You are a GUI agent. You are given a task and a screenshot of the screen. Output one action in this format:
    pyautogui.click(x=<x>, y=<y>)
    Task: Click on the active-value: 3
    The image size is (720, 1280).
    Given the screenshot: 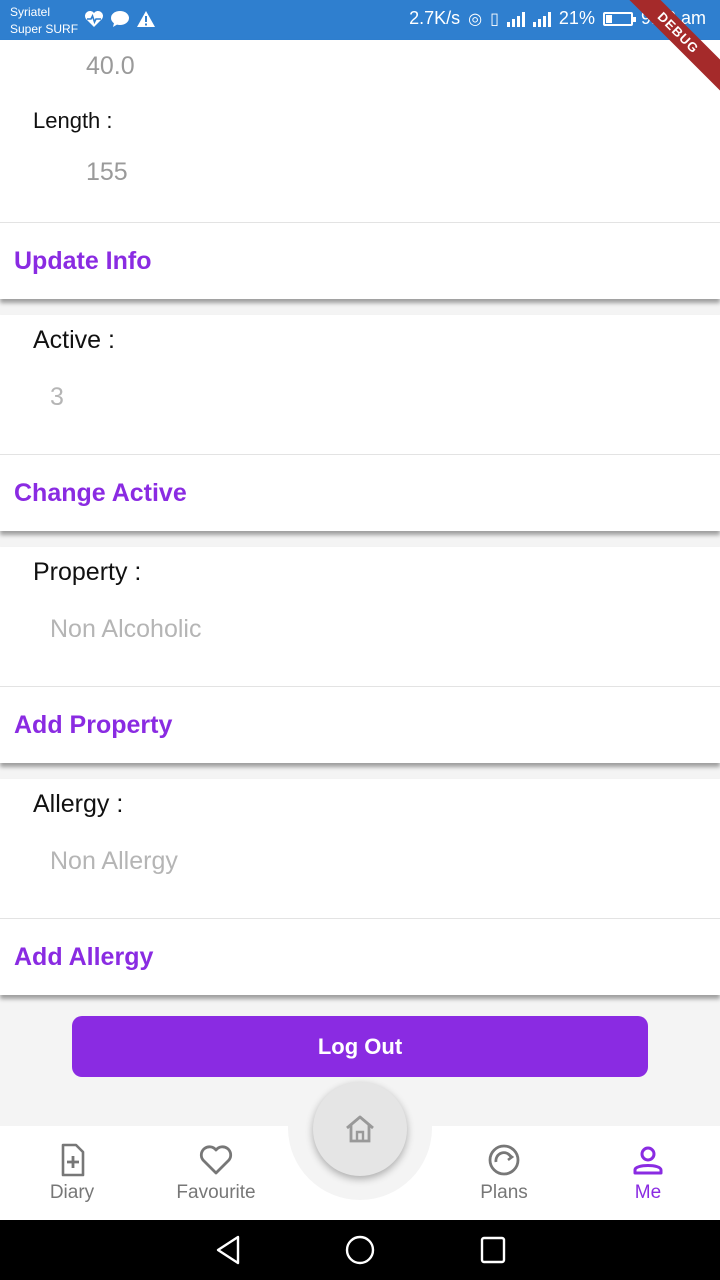 What is the action you would take?
    pyautogui.click(x=57, y=397)
    